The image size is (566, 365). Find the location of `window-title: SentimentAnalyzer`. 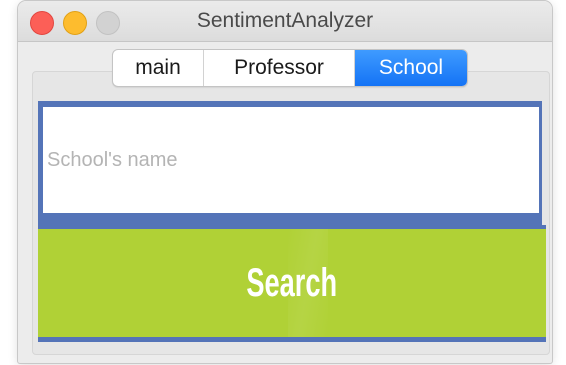

window-title: SentimentAnalyzer is located at coordinates (285, 20).